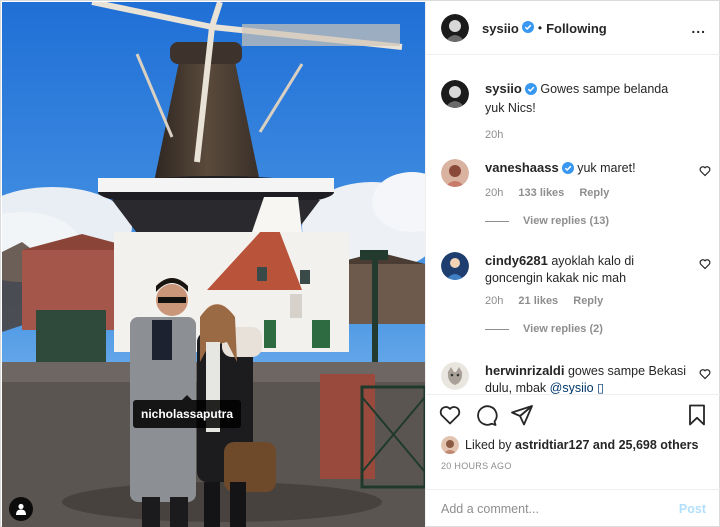  I want to click on liked-by-row: Liked by astridtiar127 and 25,698 others, so click(573, 445).